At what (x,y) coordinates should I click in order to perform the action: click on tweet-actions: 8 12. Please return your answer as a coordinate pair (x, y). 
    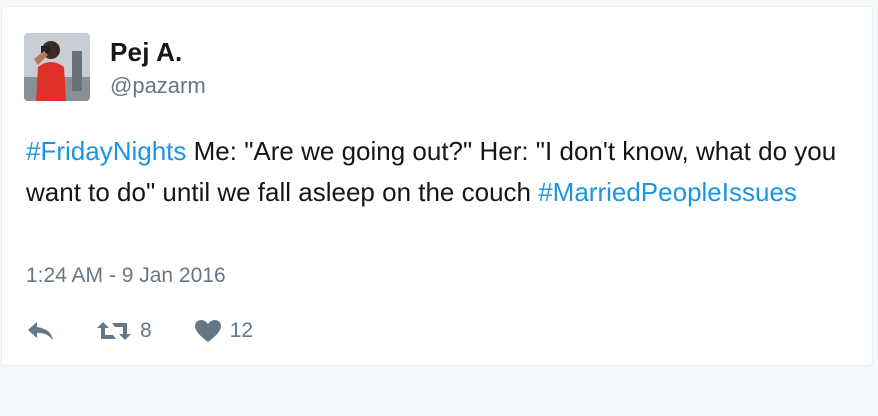
    Looking at the image, I should click on (139, 331).